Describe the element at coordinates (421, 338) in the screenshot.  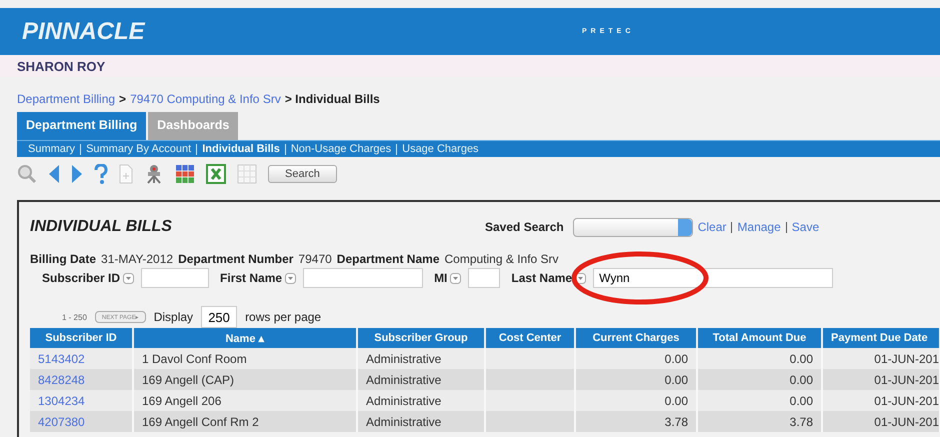
I see `column-header: Subscriber Group` at that location.